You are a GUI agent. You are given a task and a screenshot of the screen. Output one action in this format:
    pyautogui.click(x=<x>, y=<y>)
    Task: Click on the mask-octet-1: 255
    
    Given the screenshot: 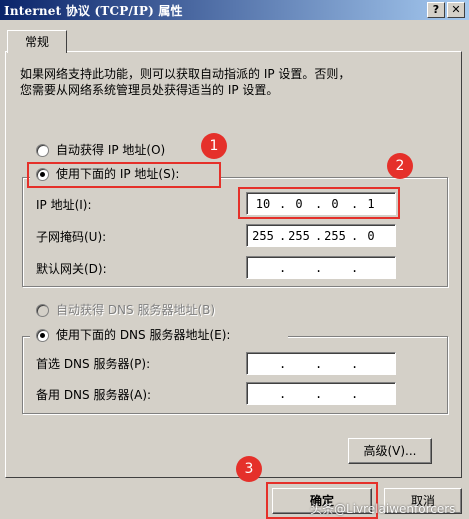 What is the action you would take?
    pyautogui.click(x=263, y=235)
    